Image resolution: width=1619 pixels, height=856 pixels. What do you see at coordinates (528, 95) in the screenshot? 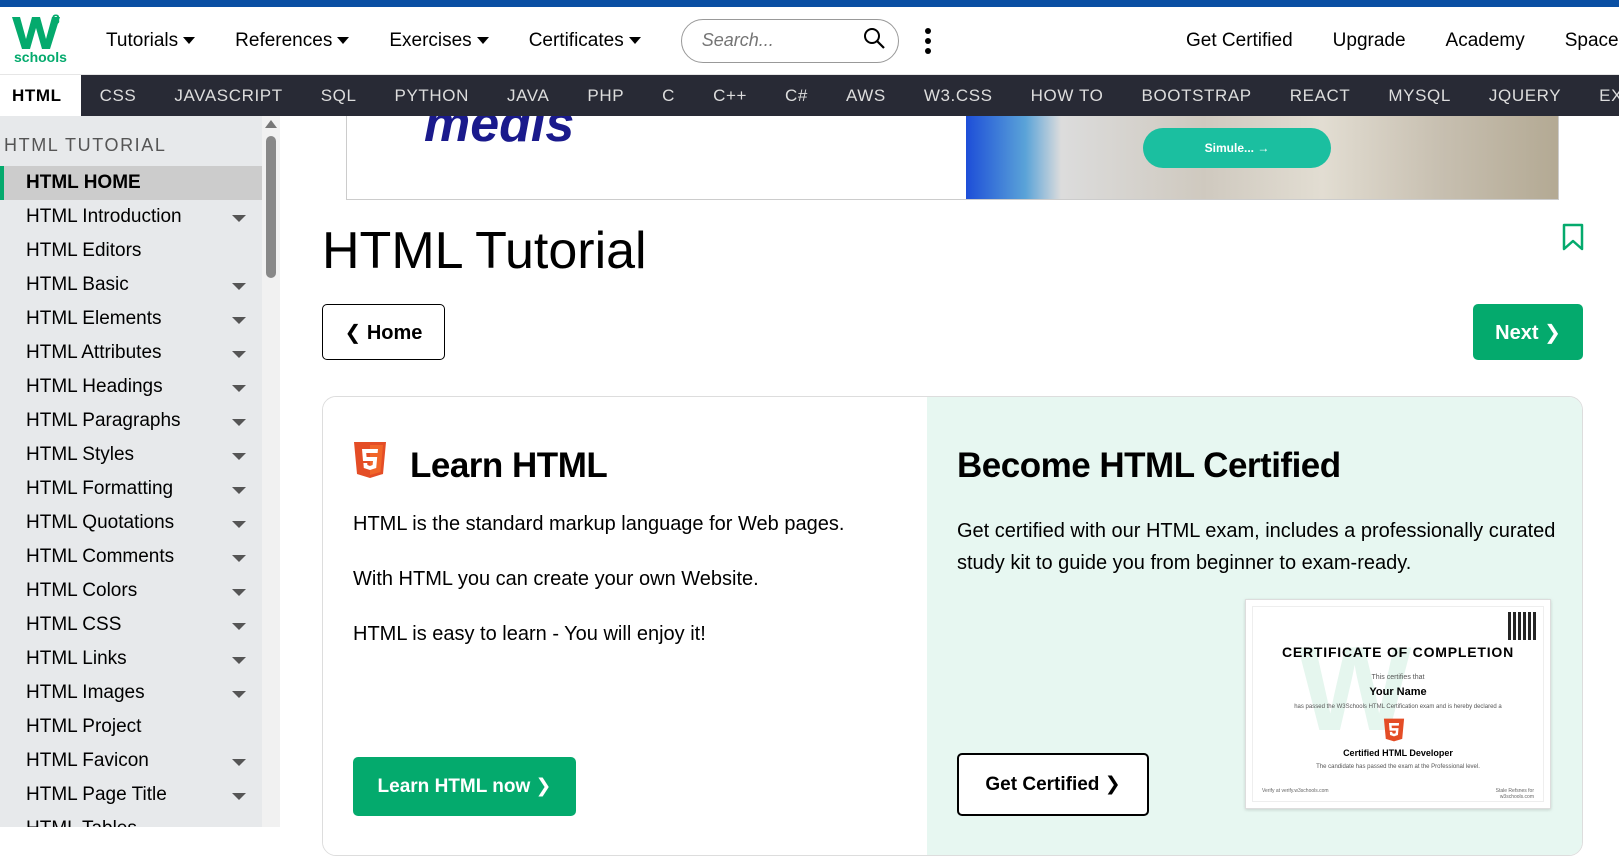
I see `subnav-java: JAVA` at bounding box center [528, 95].